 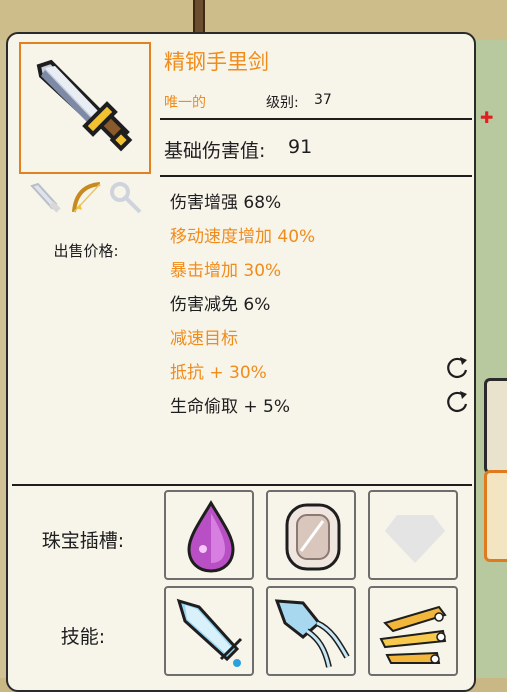 What do you see at coordinates (46, 198) in the screenshot?
I see `sword-type-icon` at bounding box center [46, 198].